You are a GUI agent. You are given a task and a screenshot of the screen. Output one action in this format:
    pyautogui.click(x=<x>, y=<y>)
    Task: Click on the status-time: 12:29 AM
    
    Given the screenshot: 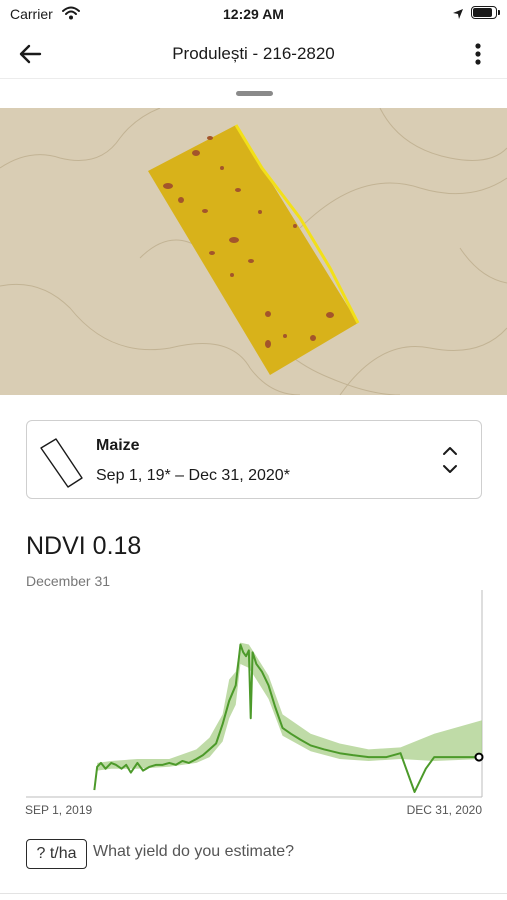 What is the action you would take?
    pyautogui.click(x=253, y=14)
    